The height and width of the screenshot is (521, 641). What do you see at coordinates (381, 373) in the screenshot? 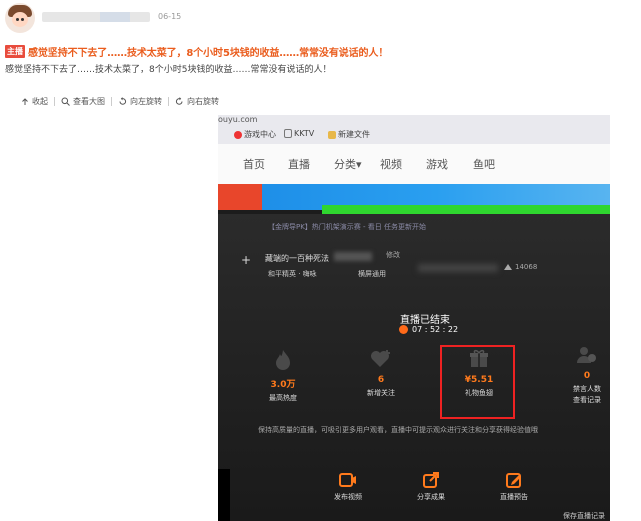
I see `stat-new-follows: 6 新增关注` at bounding box center [381, 373].